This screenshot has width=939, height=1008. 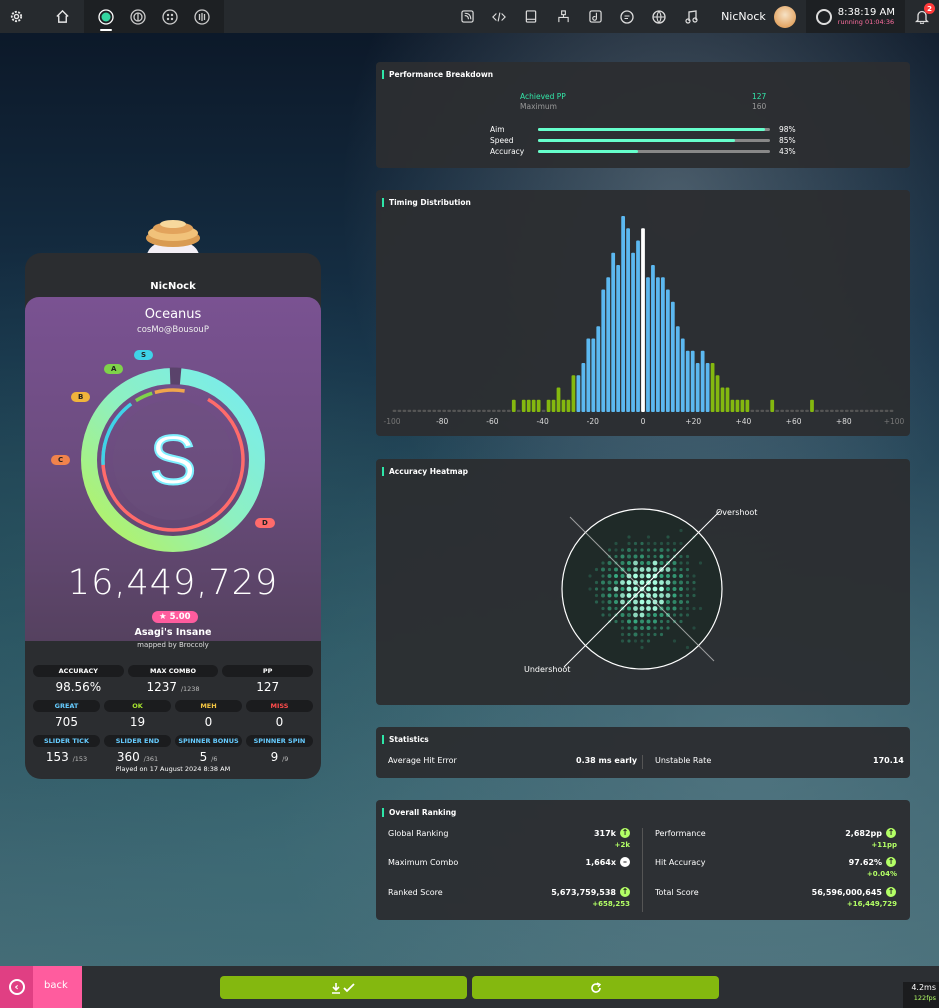 What do you see at coordinates (922, 16) in the screenshot?
I see `notifications-button: 2` at bounding box center [922, 16].